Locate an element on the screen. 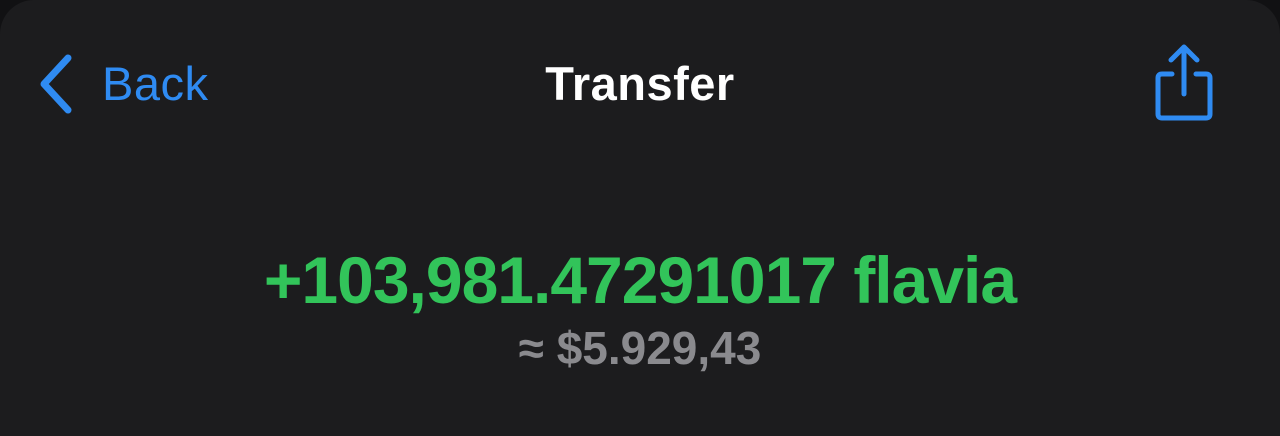 Image resolution: width=1280 pixels, height=436 pixels. share-icon is located at coordinates (1184, 82).